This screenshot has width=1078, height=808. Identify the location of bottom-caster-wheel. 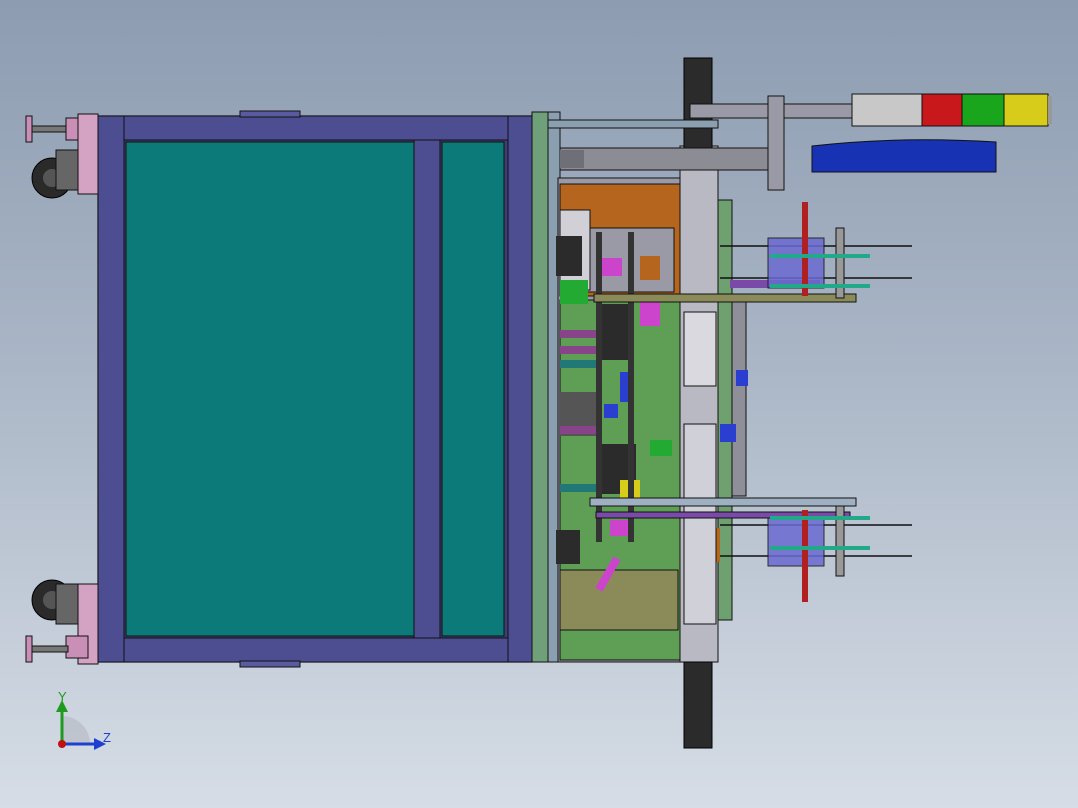
(55, 602).